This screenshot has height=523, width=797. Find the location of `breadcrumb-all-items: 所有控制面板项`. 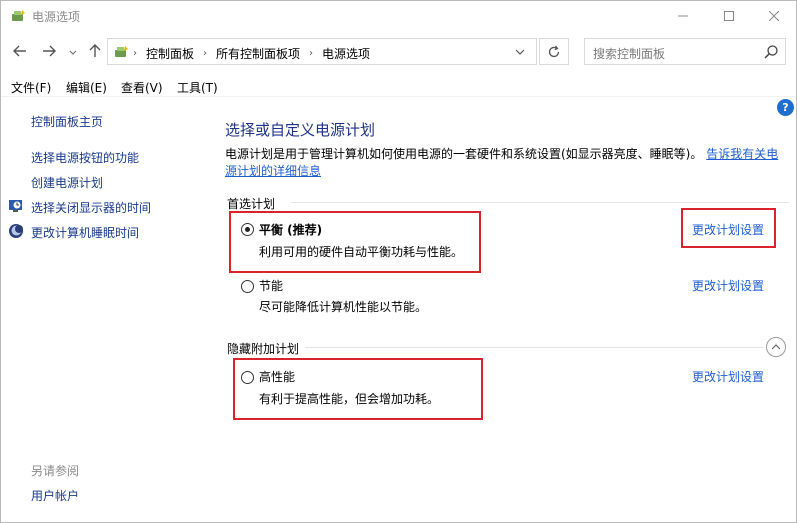

breadcrumb-all-items: 所有控制面板项 is located at coordinates (258, 53).